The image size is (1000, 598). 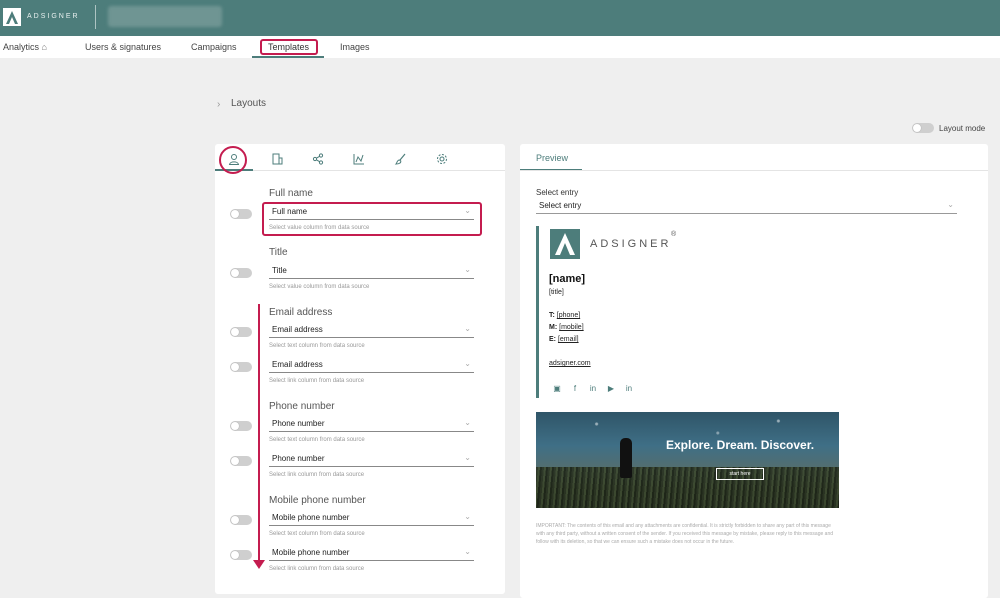 What do you see at coordinates (552, 158) in the screenshot?
I see `tab-preview: Preview` at bounding box center [552, 158].